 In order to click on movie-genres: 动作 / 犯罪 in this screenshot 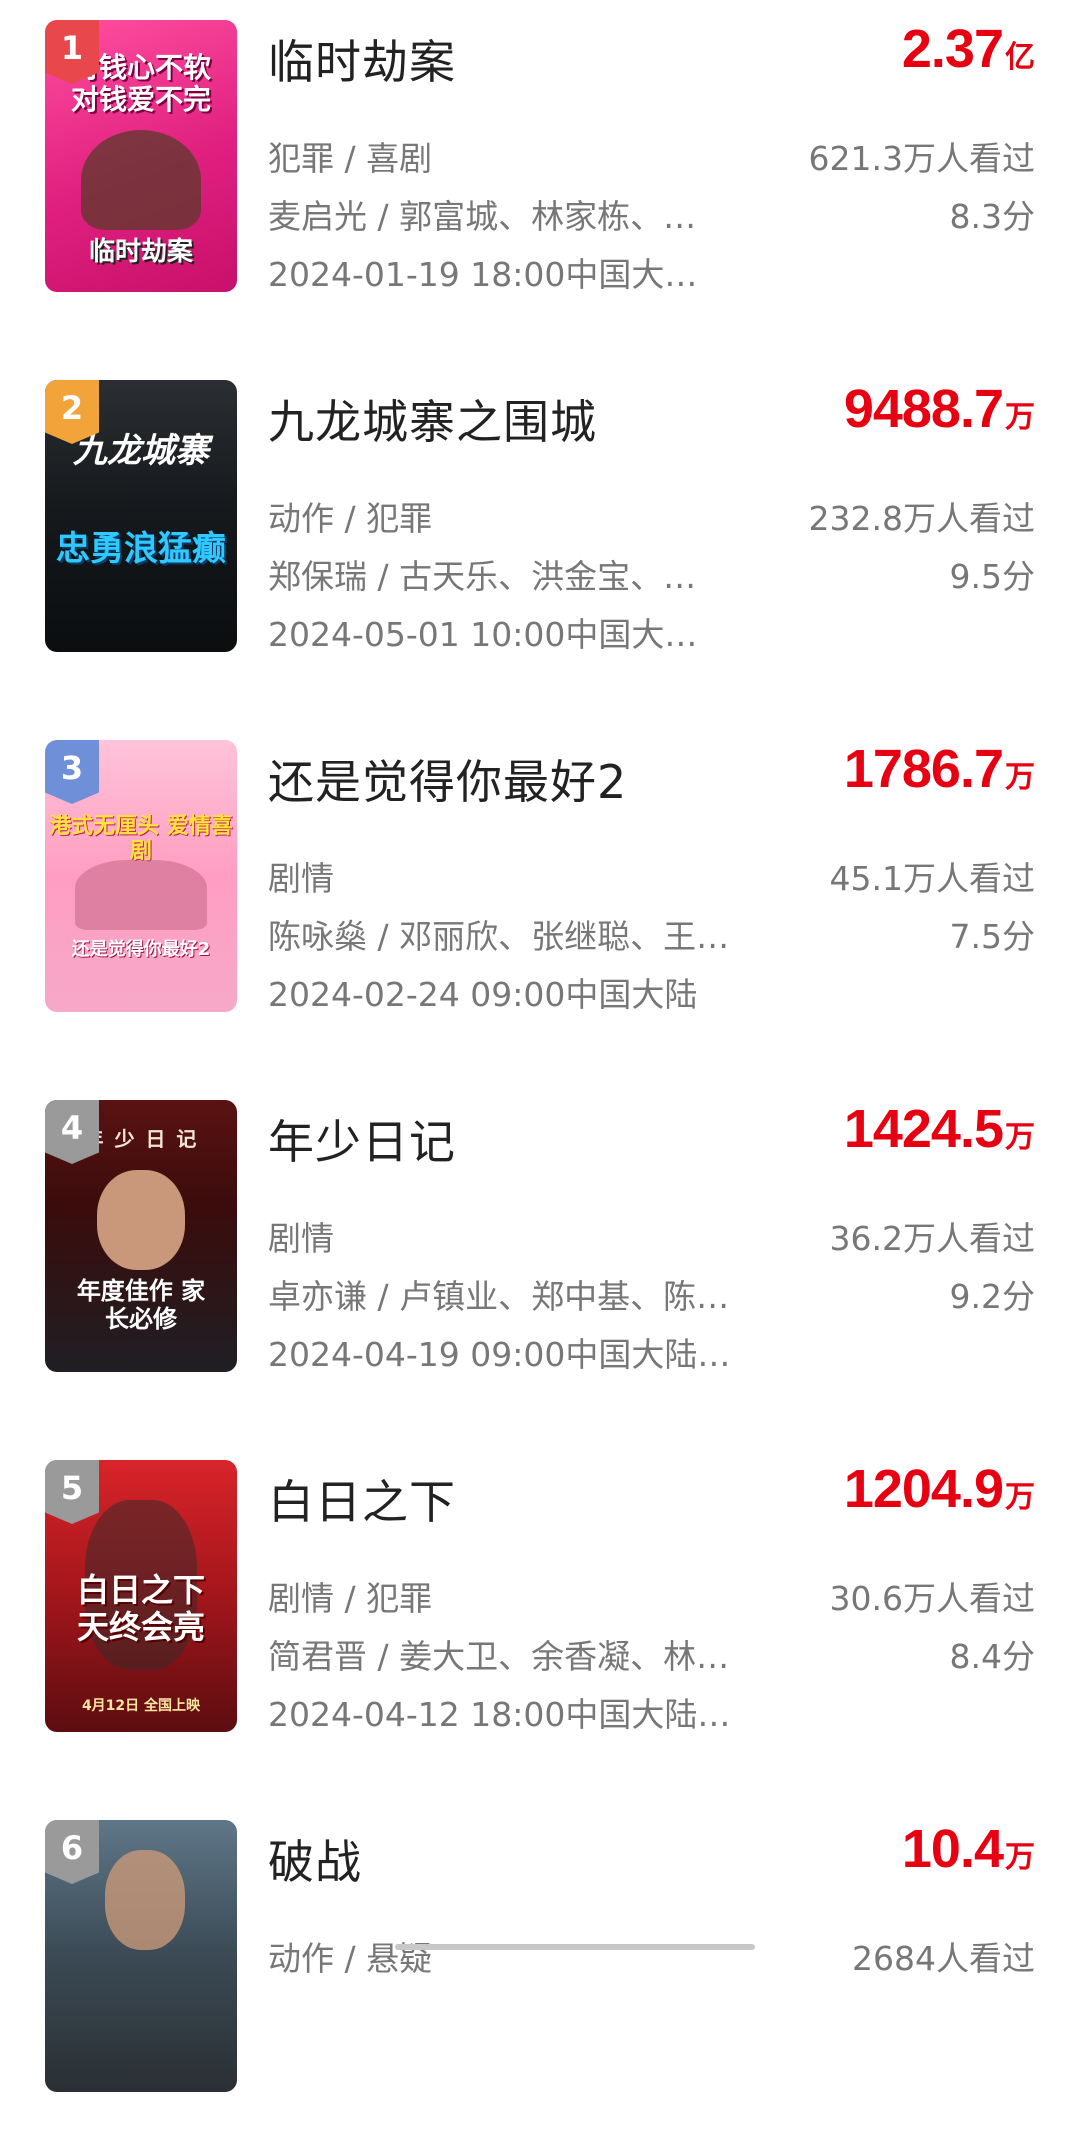, I will do `click(350, 518)`.